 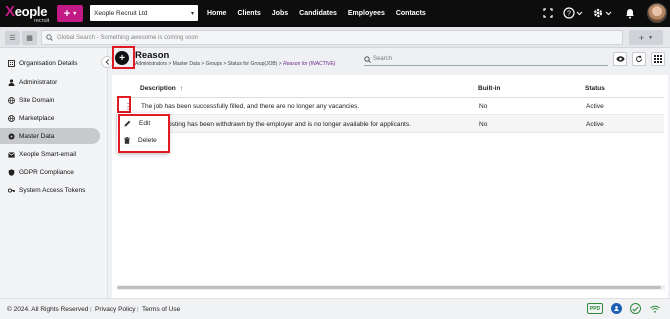 I want to click on nav-jobs: Jobs, so click(x=280, y=13).